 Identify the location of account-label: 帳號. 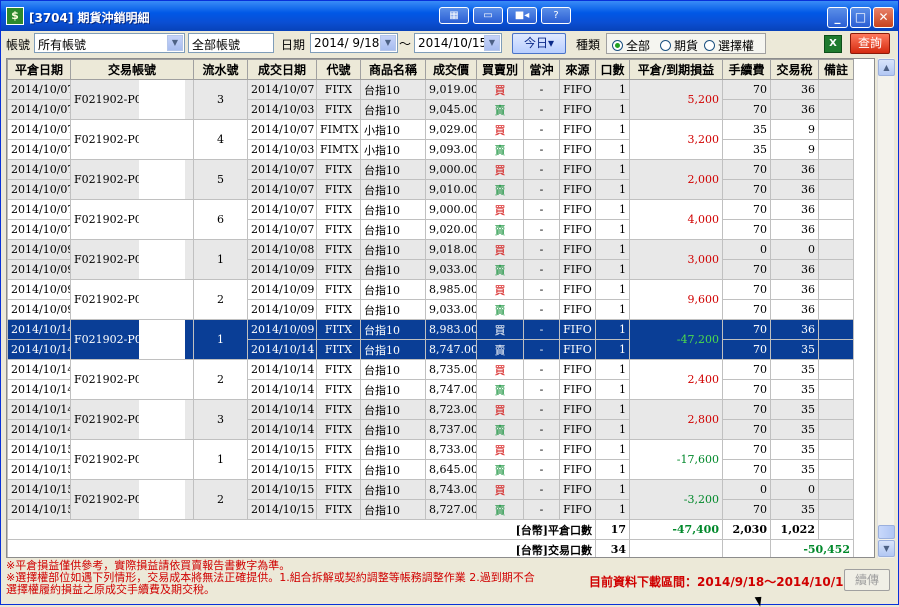
(18, 45).